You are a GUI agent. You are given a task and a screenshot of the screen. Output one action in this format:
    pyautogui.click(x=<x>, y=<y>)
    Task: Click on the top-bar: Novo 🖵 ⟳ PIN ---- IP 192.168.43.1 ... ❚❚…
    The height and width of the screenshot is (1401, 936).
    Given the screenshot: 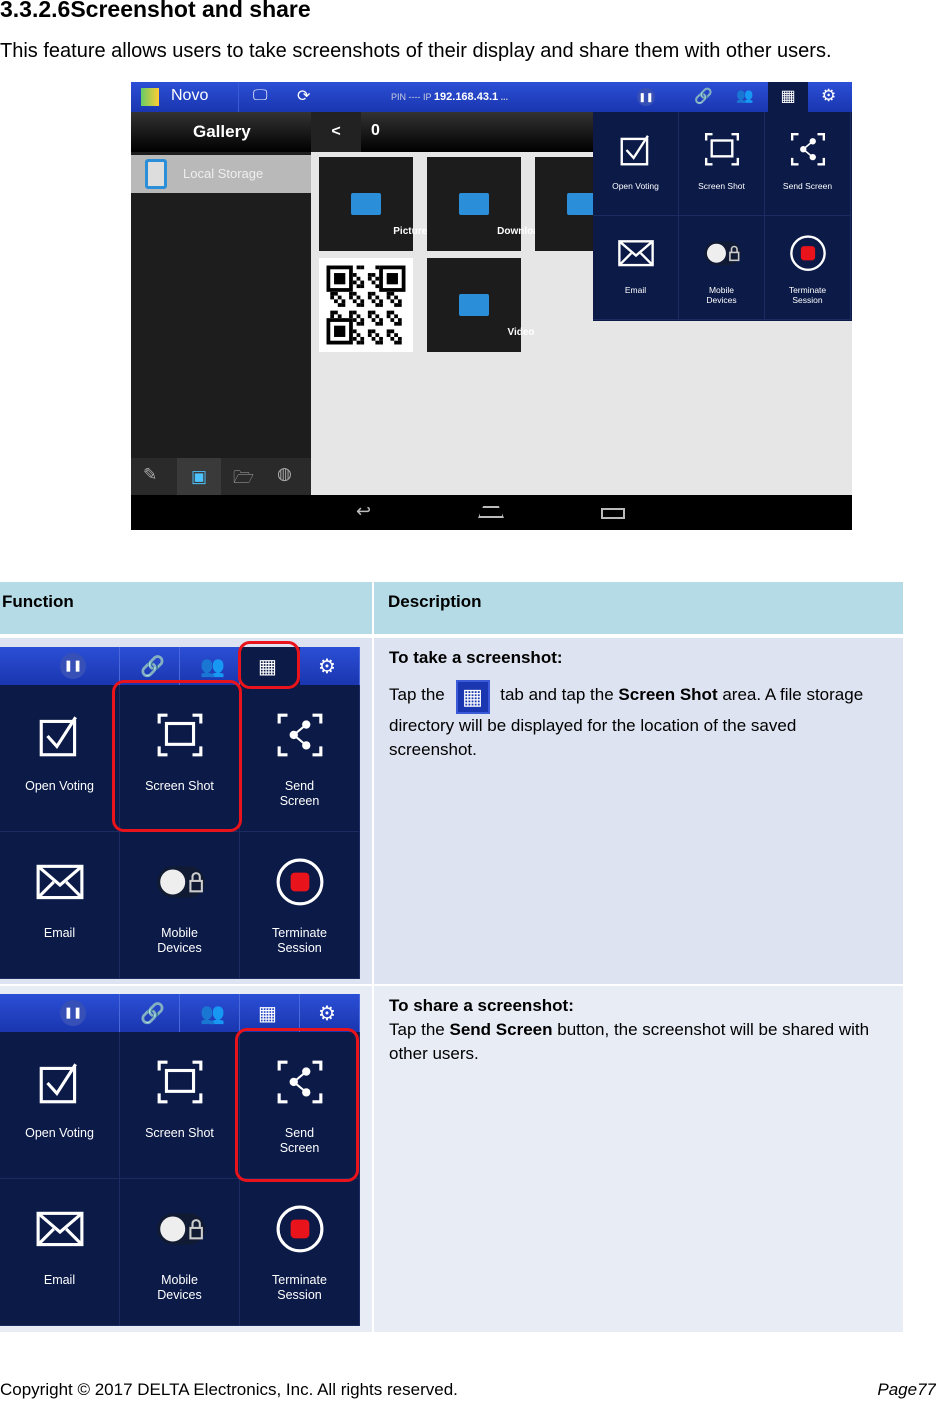 What is the action you would take?
    pyautogui.click(x=491, y=97)
    